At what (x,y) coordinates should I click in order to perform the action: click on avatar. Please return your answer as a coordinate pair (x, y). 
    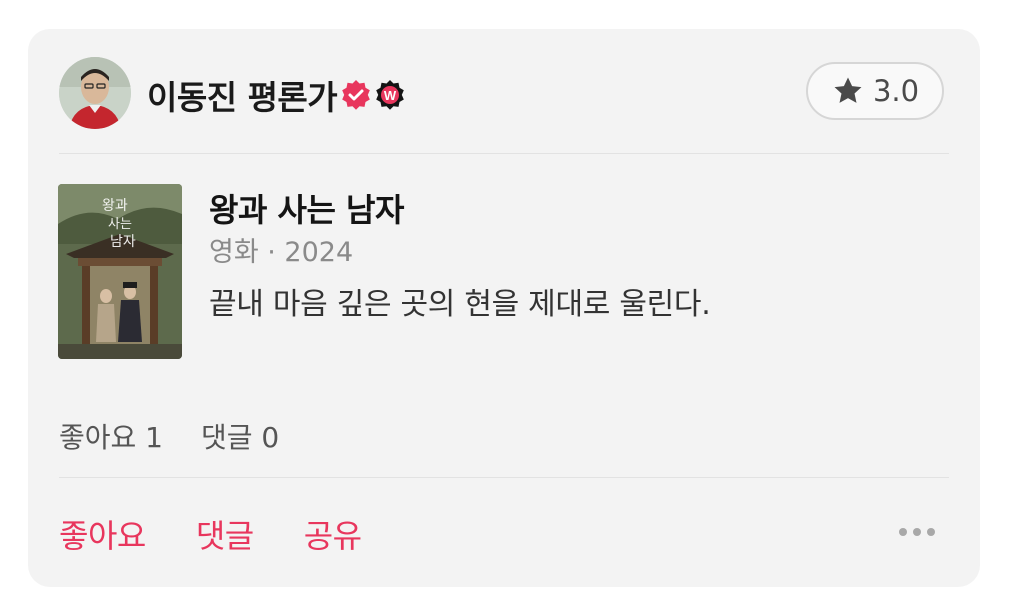
    Looking at the image, I should click on (95, 93).